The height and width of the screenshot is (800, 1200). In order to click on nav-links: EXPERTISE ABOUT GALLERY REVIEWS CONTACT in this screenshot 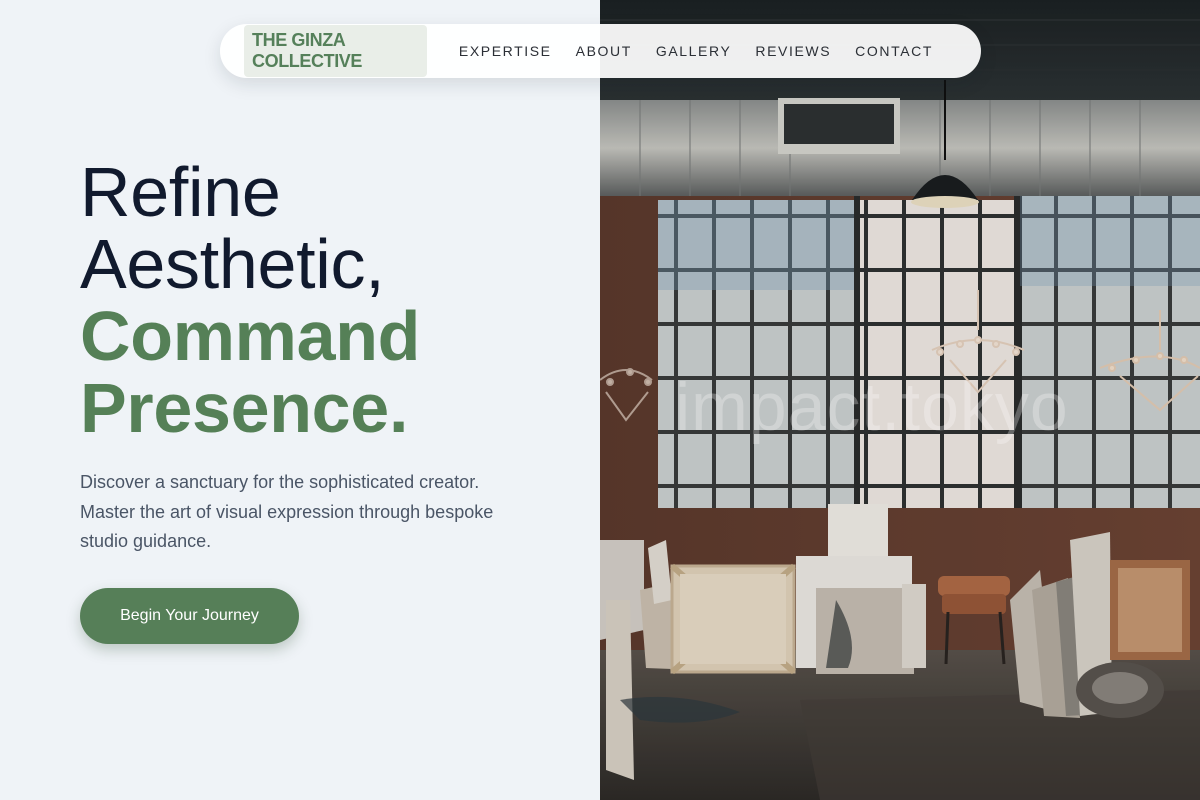, I will do `click(708, 51)`.